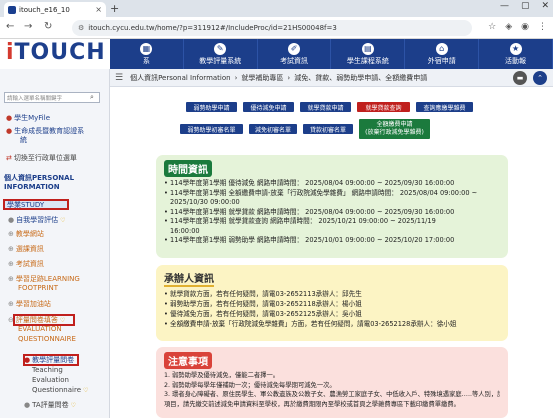 Image resolution: width=553 pixels, height=418 pixels. I want to click on nav-item-course-system: ▤ 學生課程系統, so click(368, 54).